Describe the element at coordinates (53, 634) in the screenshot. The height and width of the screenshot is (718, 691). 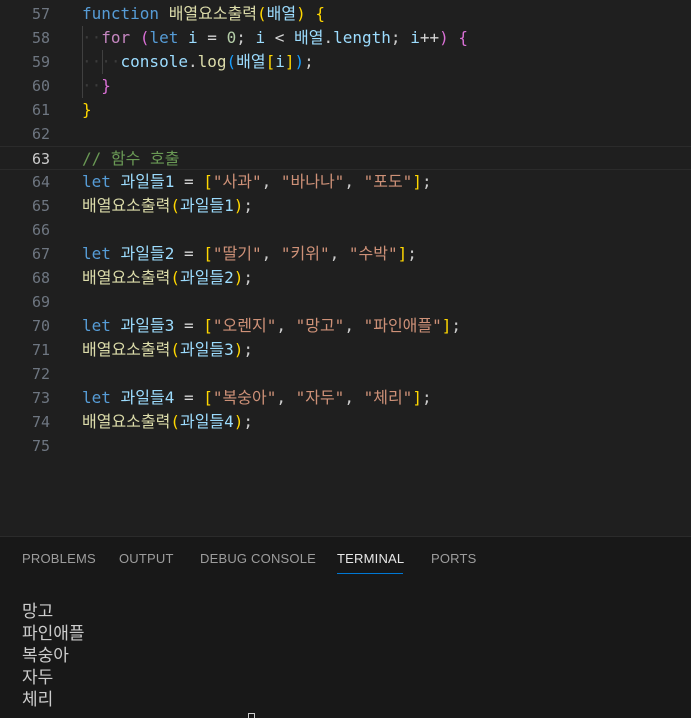
I see `terminal-line: 파인애플` at that location.